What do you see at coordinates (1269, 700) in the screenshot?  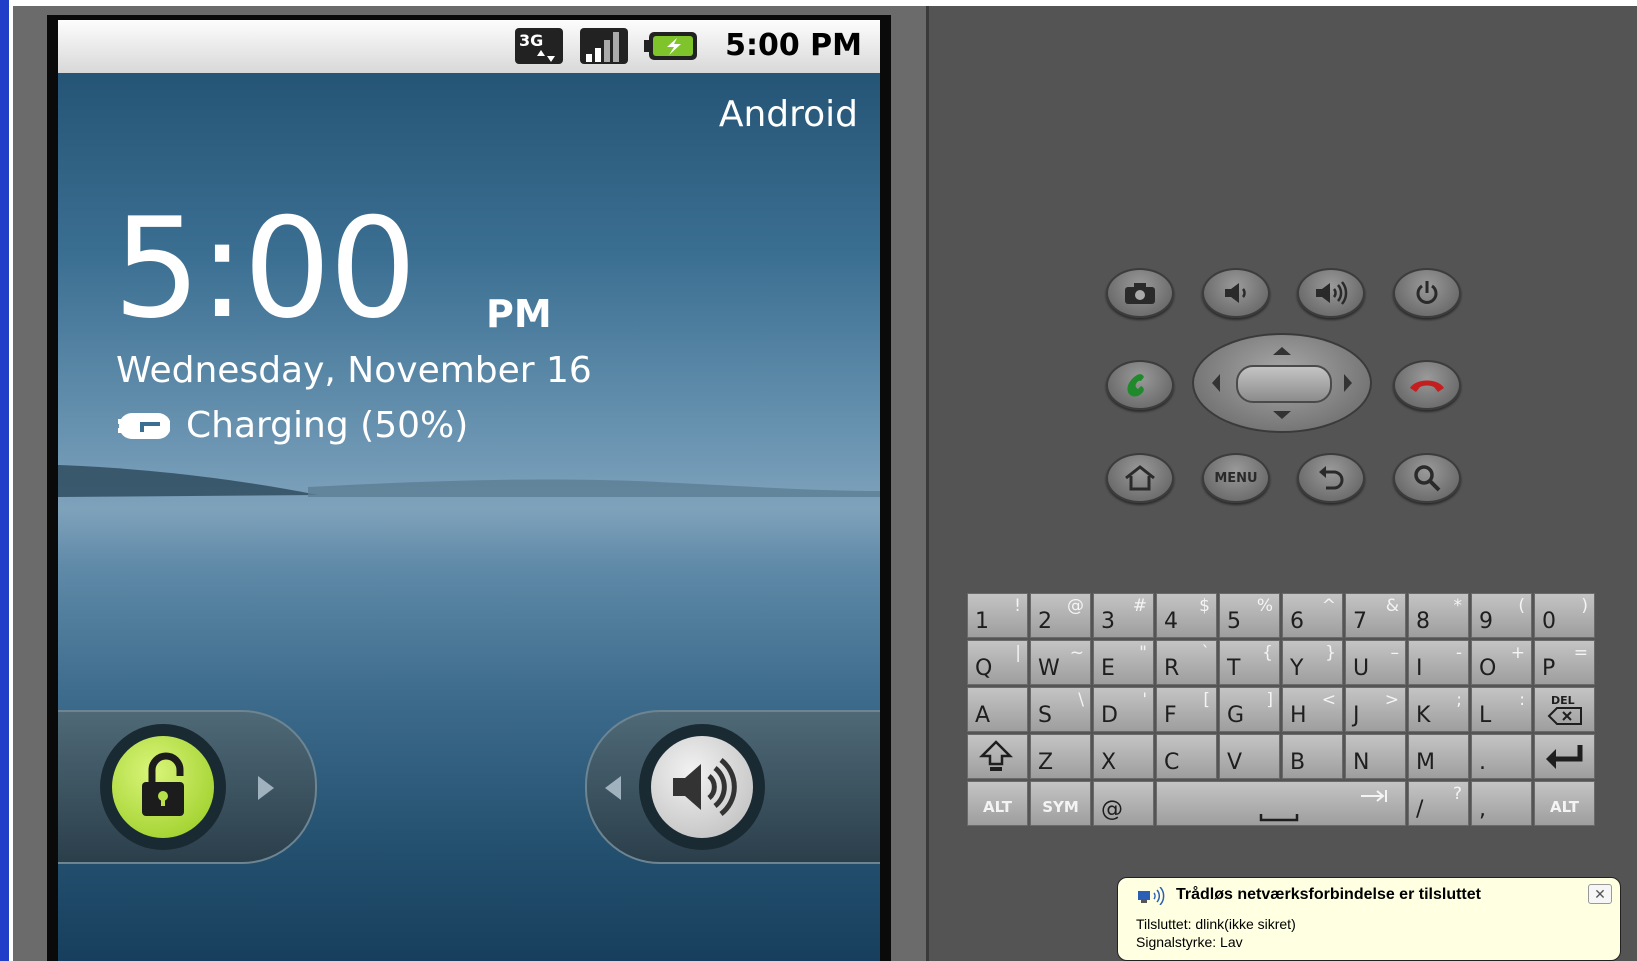 I see `key-alt-label: ]` at bounding box center [1269, 700].